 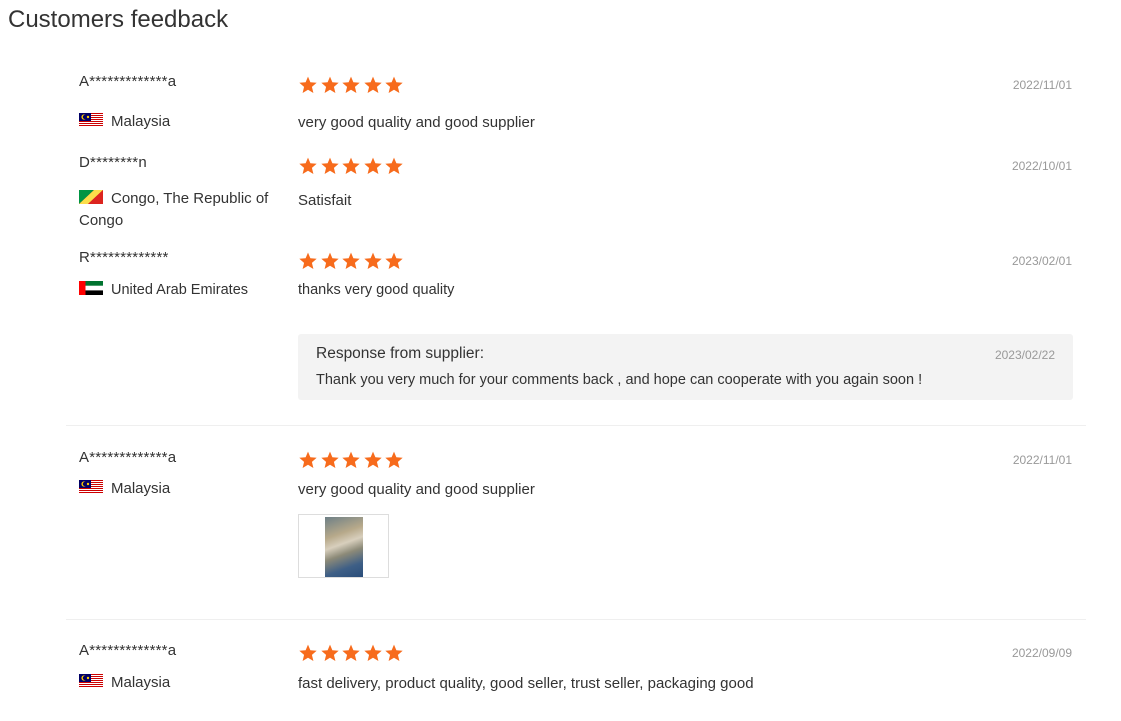 What do you see at coordinates (113, 162) in the screenshot?
I see `reviewer-name: D********n` at bounding box center [113, 162].